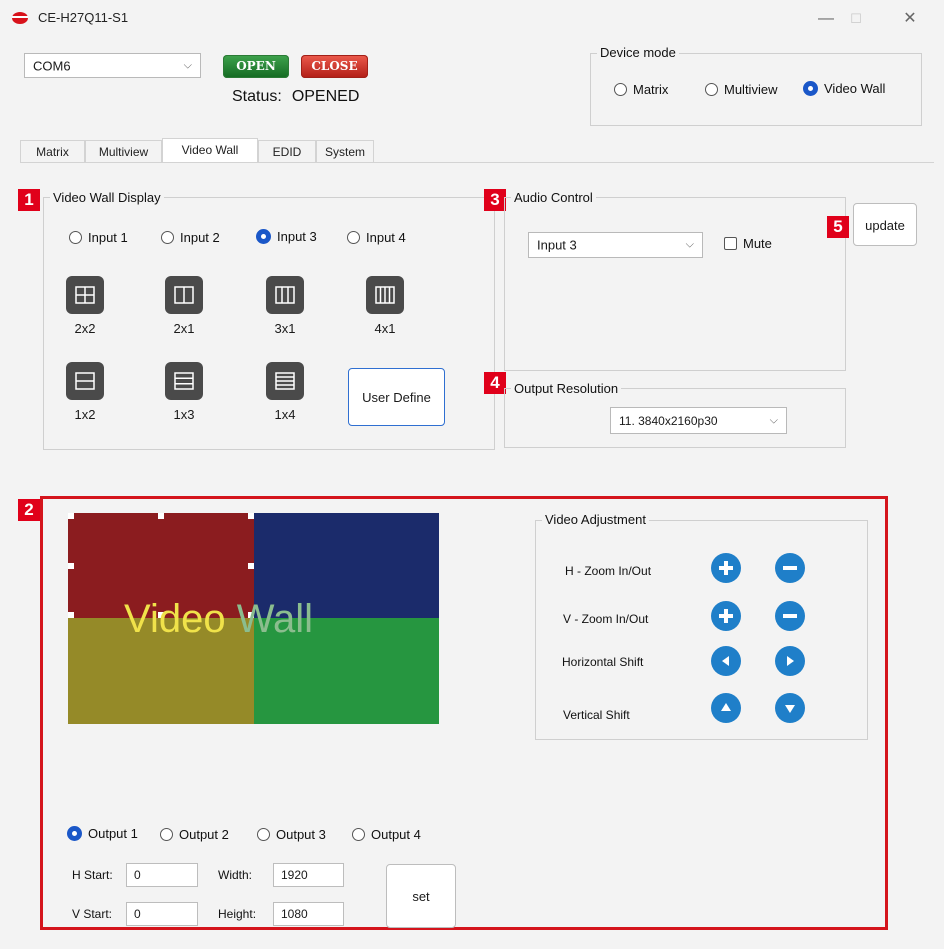 This screenshot has height=949, width=944. Describe the element at coordinates (608, 571) in the screenshot. I see `h-zoom-label: H - Zoom In/Out` at that location.